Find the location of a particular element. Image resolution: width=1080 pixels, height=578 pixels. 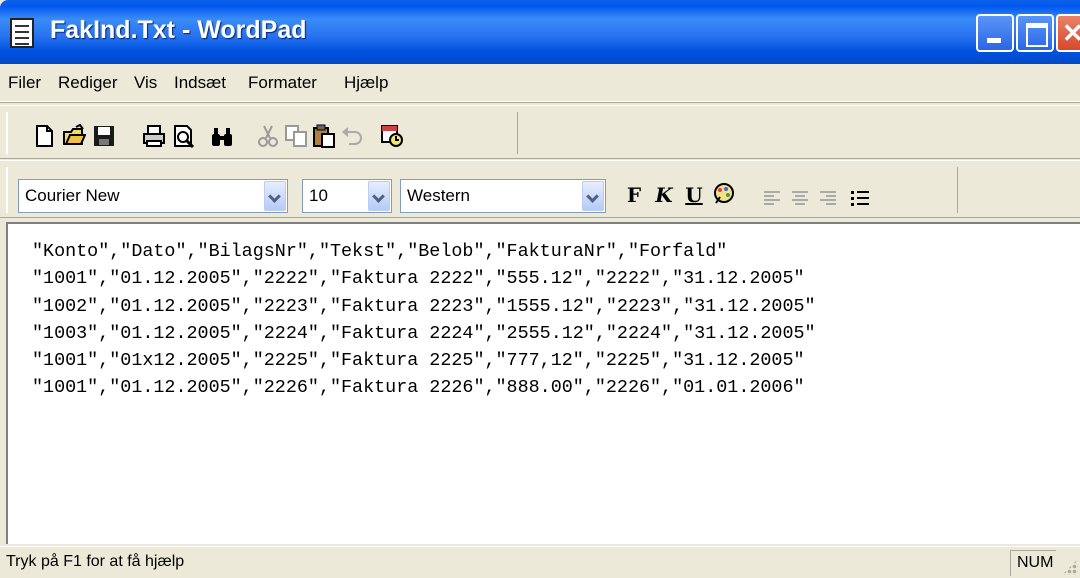

bold-button: F is located at coordinates (634, 195).